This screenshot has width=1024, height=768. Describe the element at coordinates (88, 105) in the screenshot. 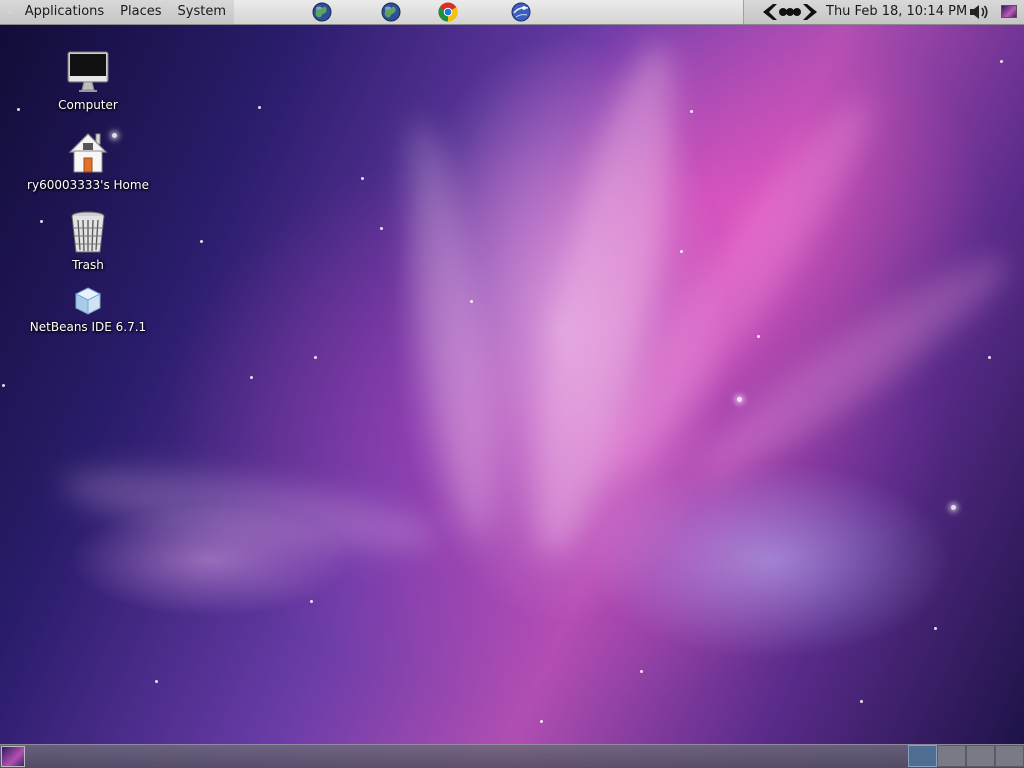

I see `desktop-icon-label: Computer` at that location.